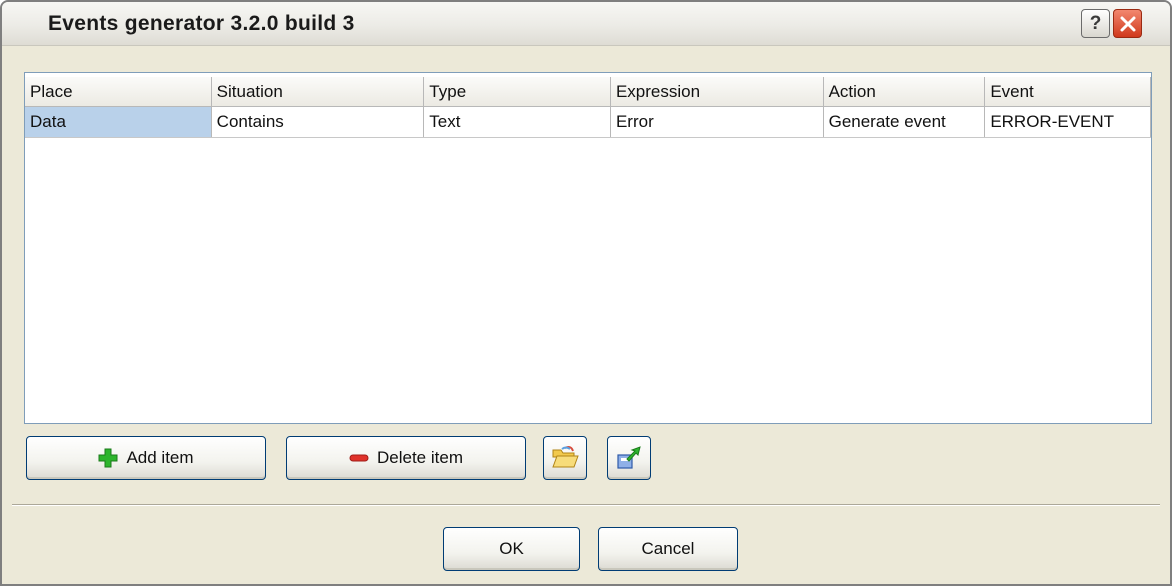 This screenshot has height=586, width=1172. What do you see at coordinates (717, 92) in the screenshot?
I see `column-header-expression: Expression` at bounding box center [717, 92].